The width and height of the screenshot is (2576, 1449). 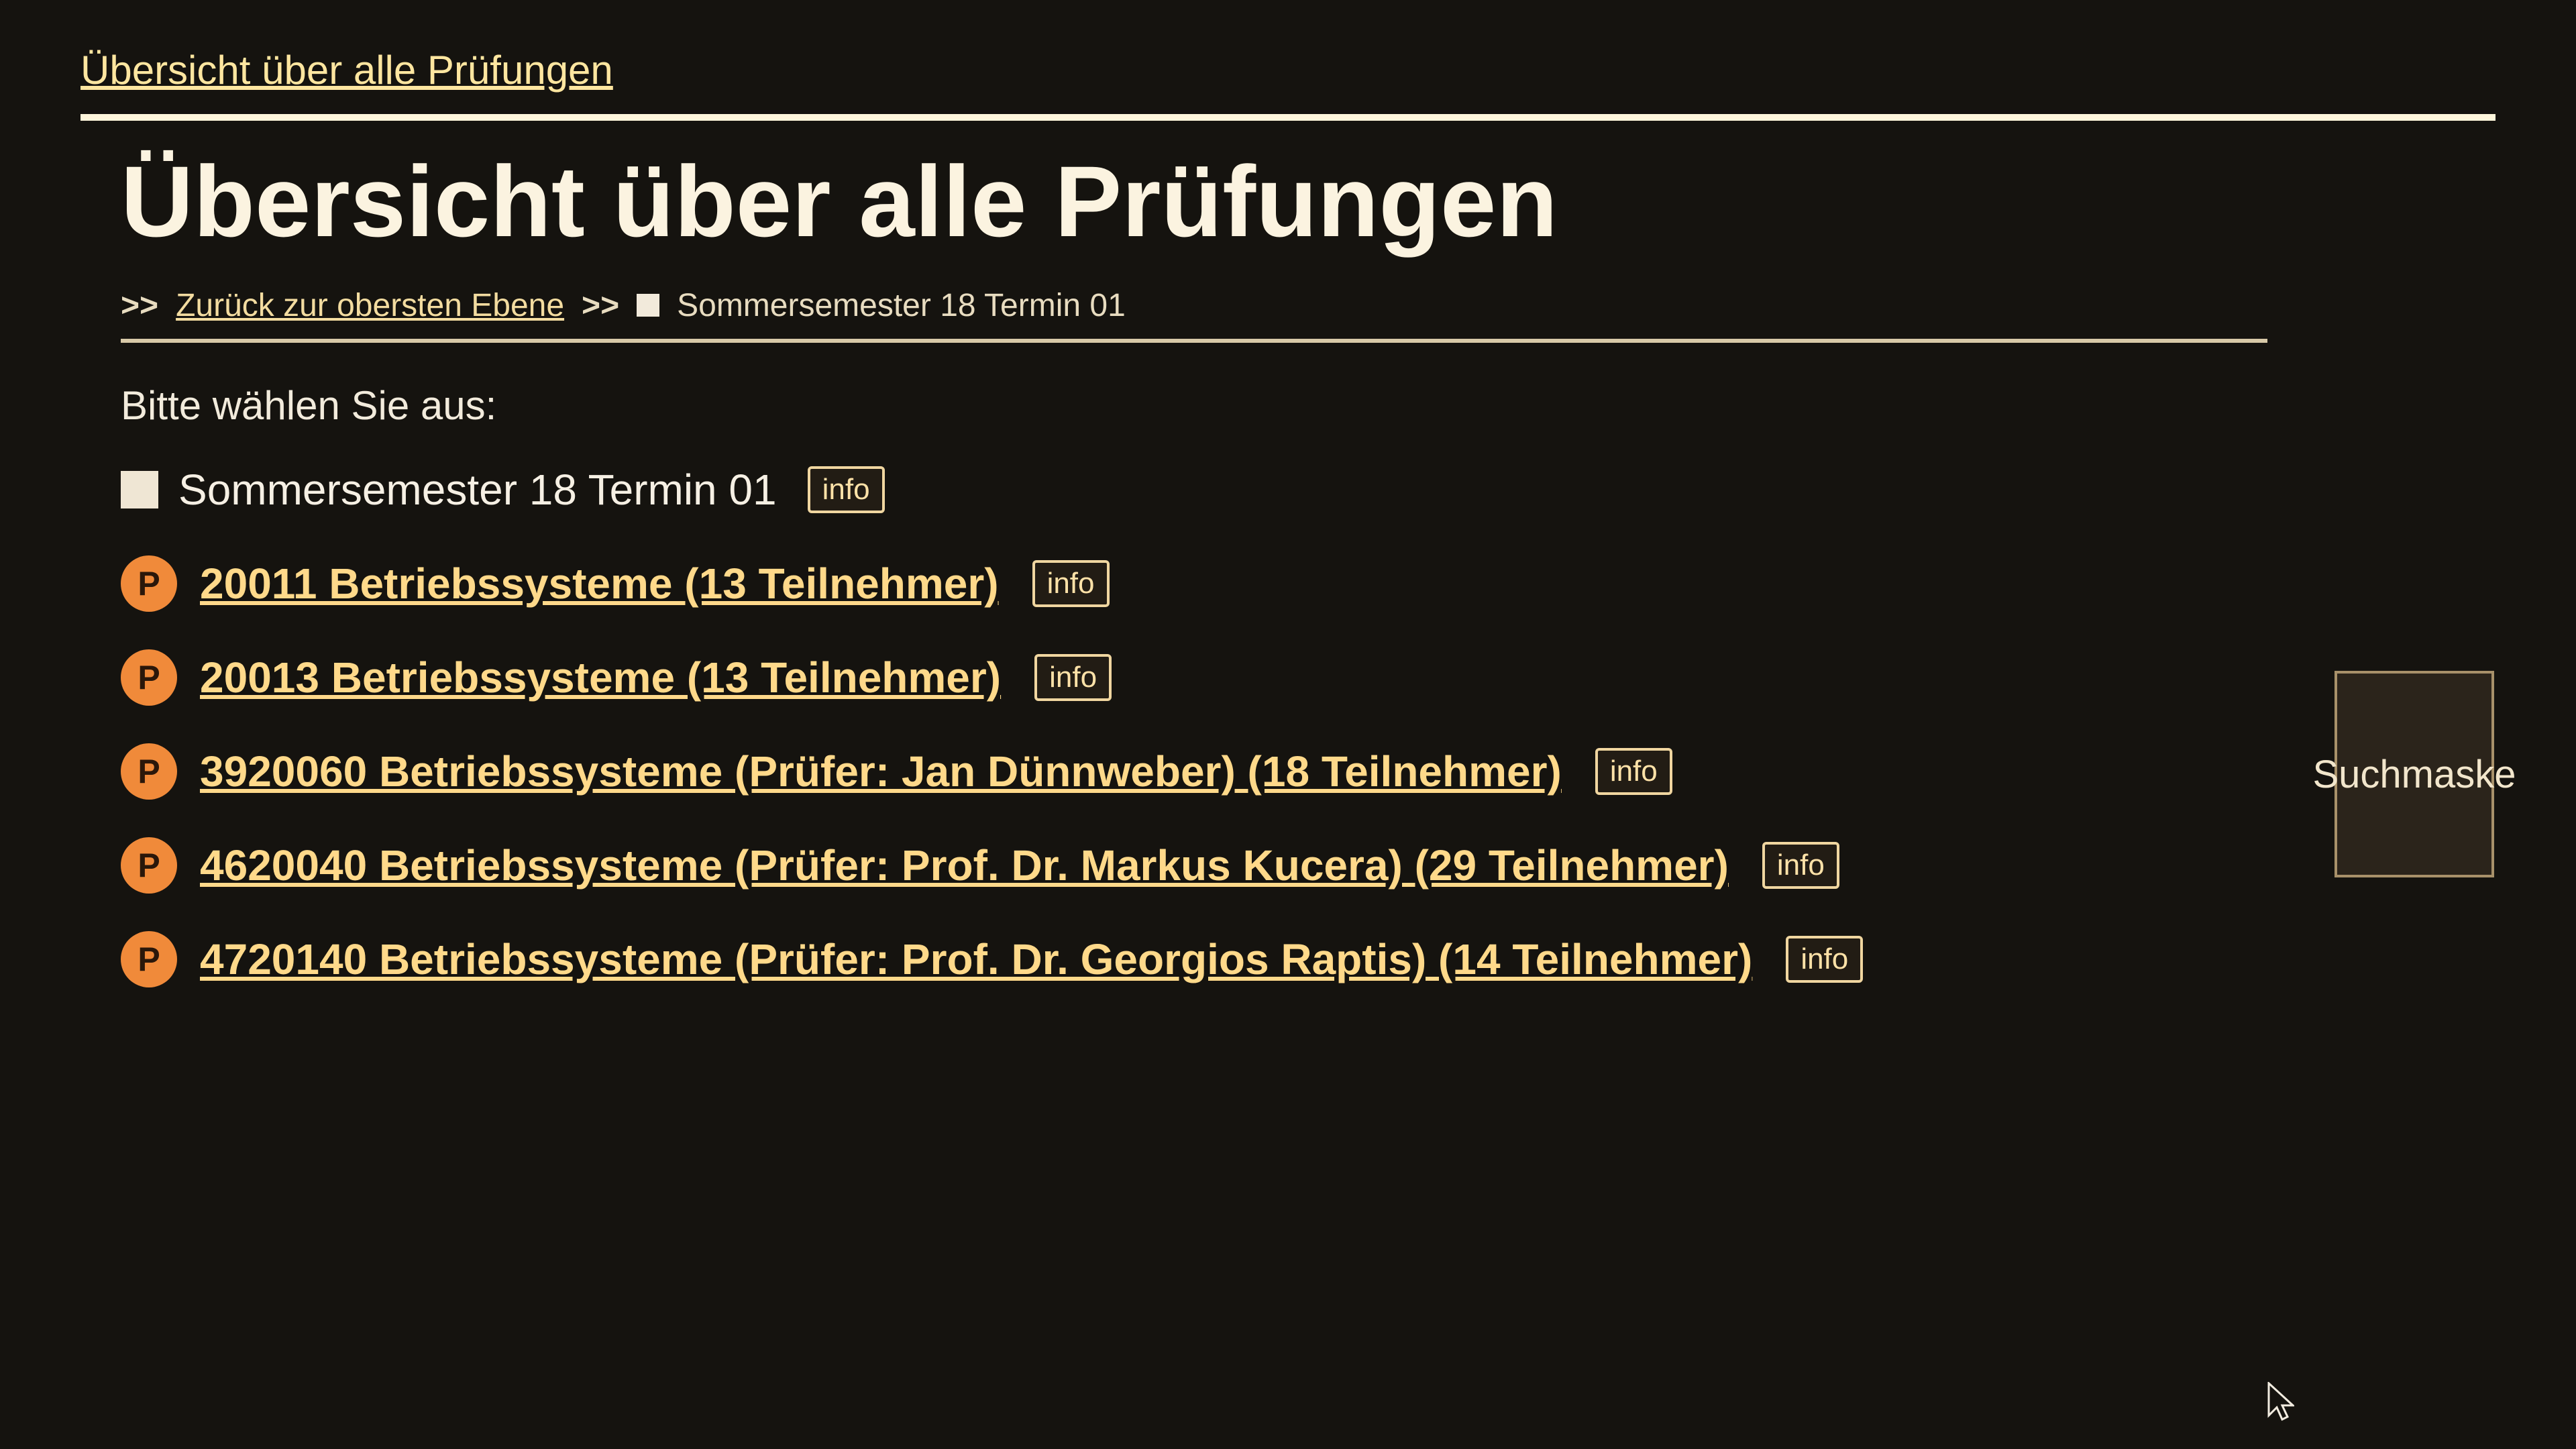 I want to click on semester-row: Sommersemester 18 Termin 01 info, so click(x=503, y=489).